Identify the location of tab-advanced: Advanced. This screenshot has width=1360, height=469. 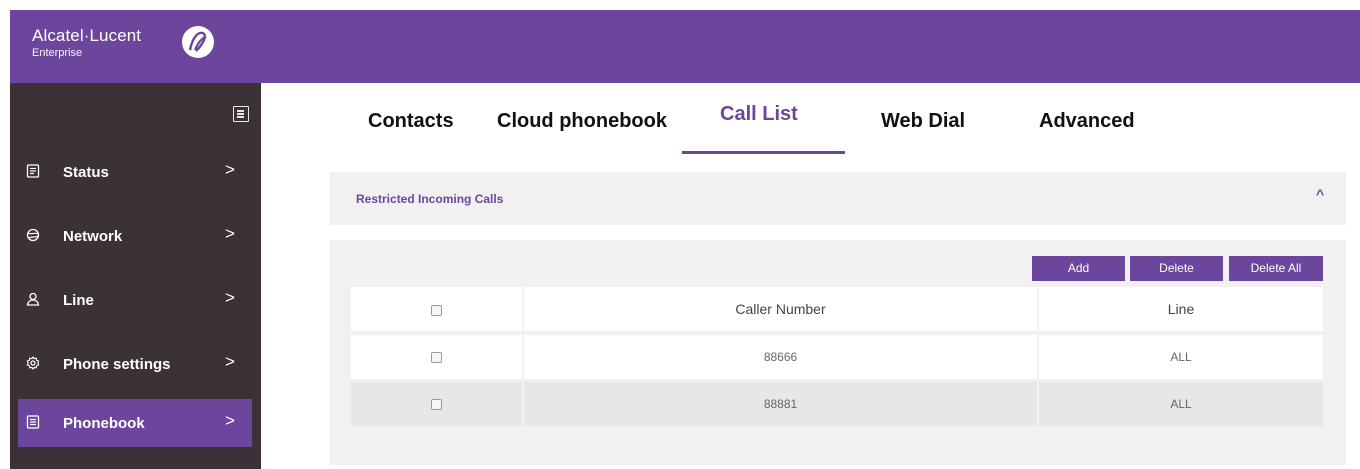
(1087, 121).